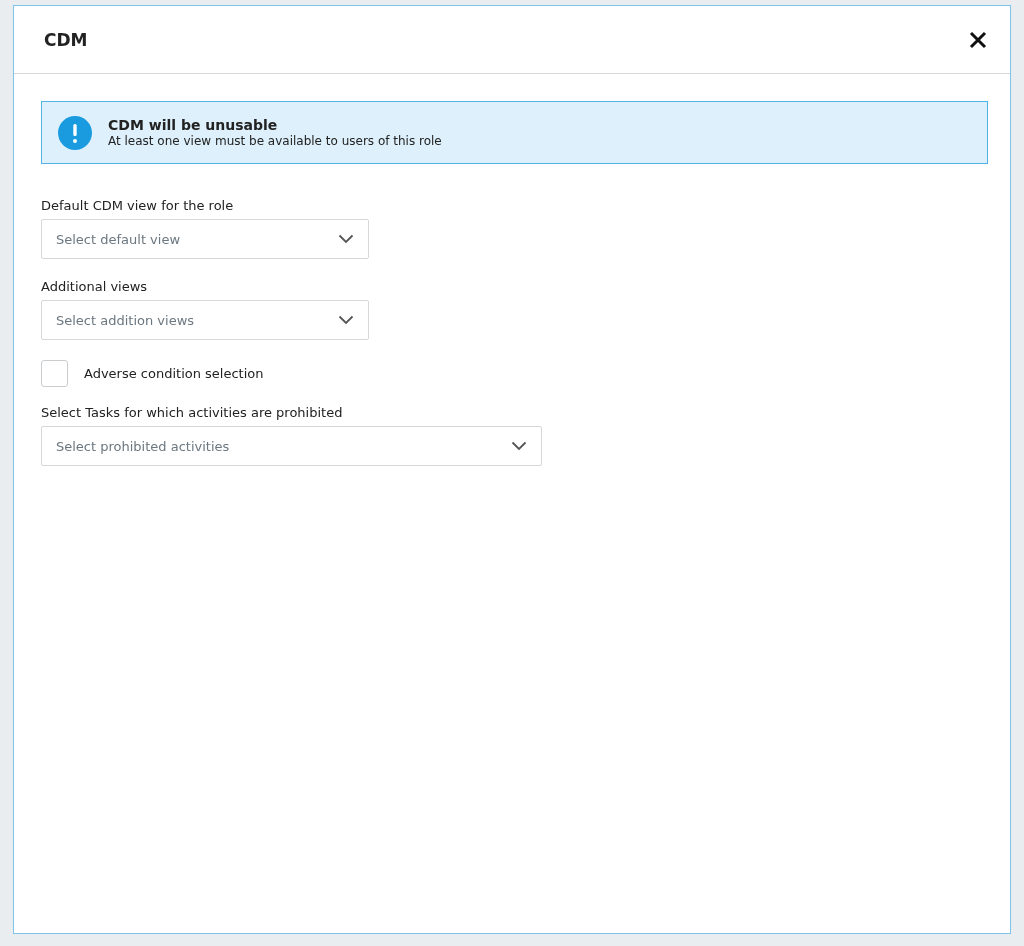  What do you see at coordinates (95, 286) in the screenshot?
I see `field-label: Additional views` at bounding box center [95, 286].